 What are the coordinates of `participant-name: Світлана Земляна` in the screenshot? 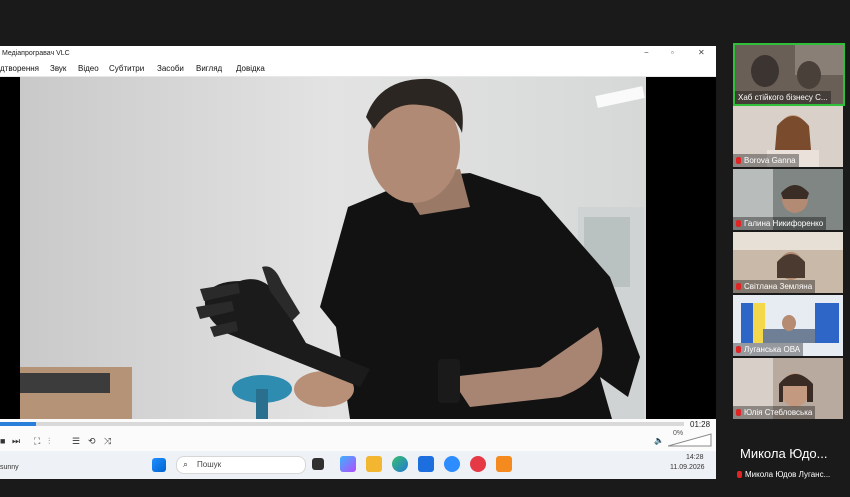 It's located at (774, 286).